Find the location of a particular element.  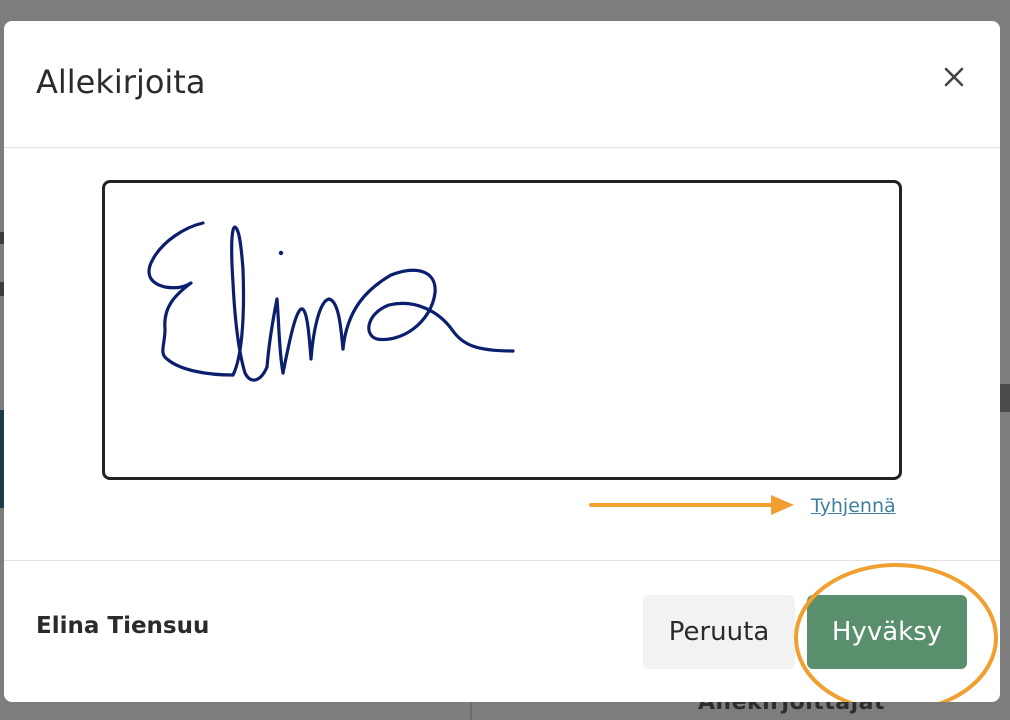

background-divider is located at coordinates (471, 710).